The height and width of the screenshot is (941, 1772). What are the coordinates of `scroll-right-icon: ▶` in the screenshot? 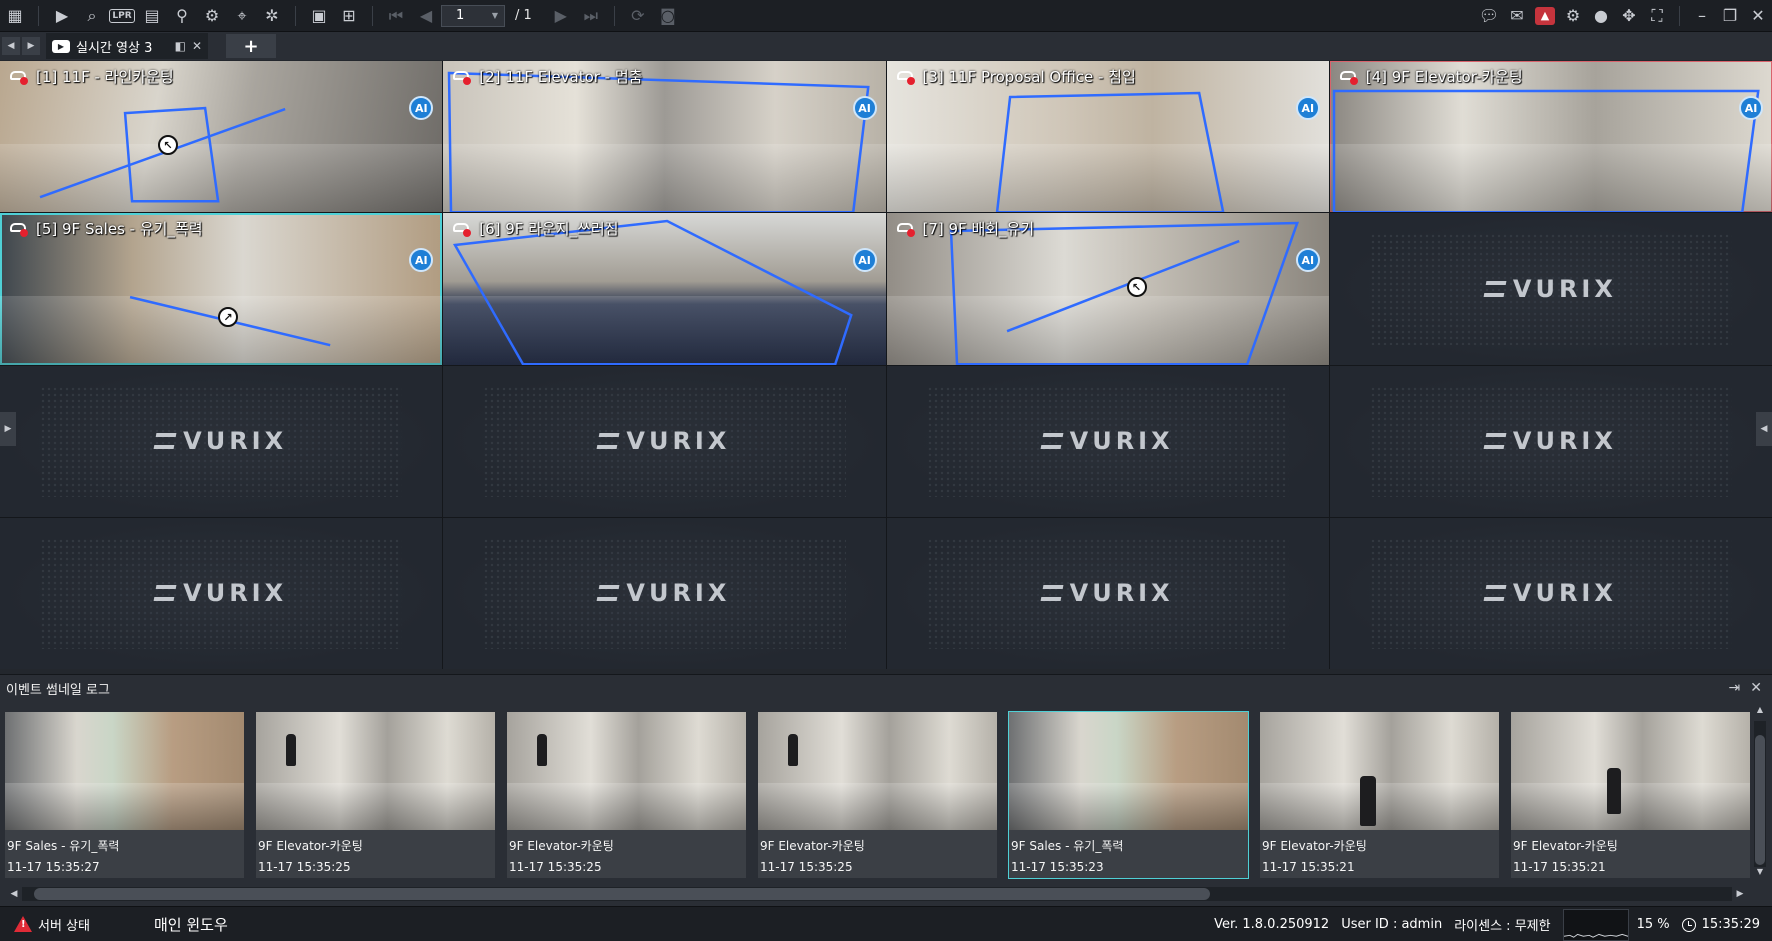 It's located at (1740, 894).